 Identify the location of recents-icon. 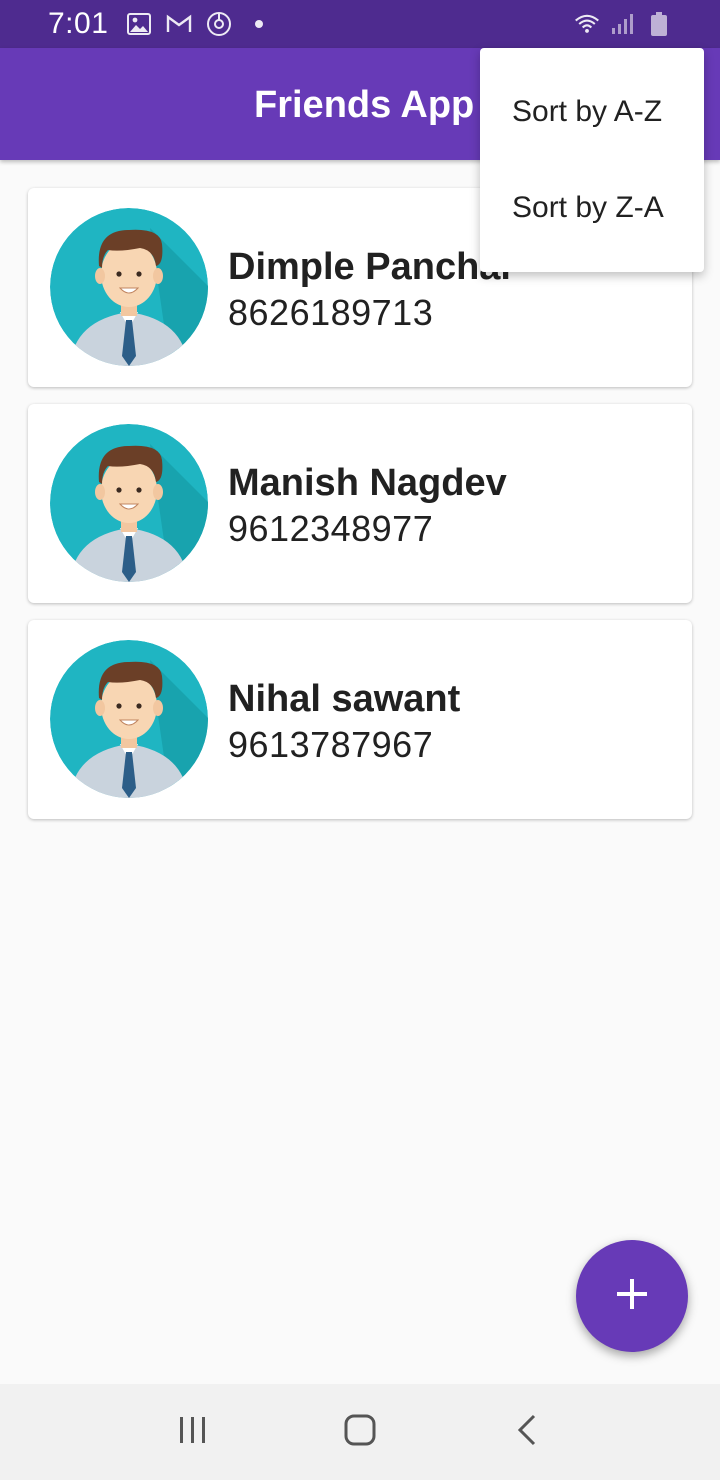
(193, 1432).